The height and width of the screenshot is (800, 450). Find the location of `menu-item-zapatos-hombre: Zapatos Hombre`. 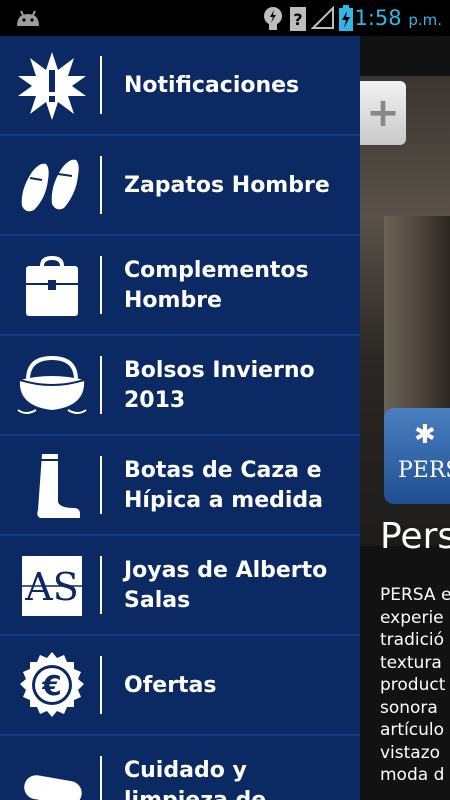

menu-item-zapatos-hombre: Zapatos Hombre is located at coordinates (180, 186).